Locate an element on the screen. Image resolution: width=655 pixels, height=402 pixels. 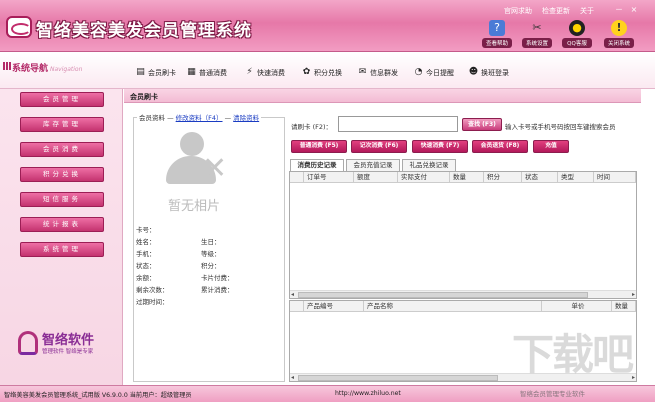
search-label: 请刷卡 (F2)： is located at coordinates (312, 127).